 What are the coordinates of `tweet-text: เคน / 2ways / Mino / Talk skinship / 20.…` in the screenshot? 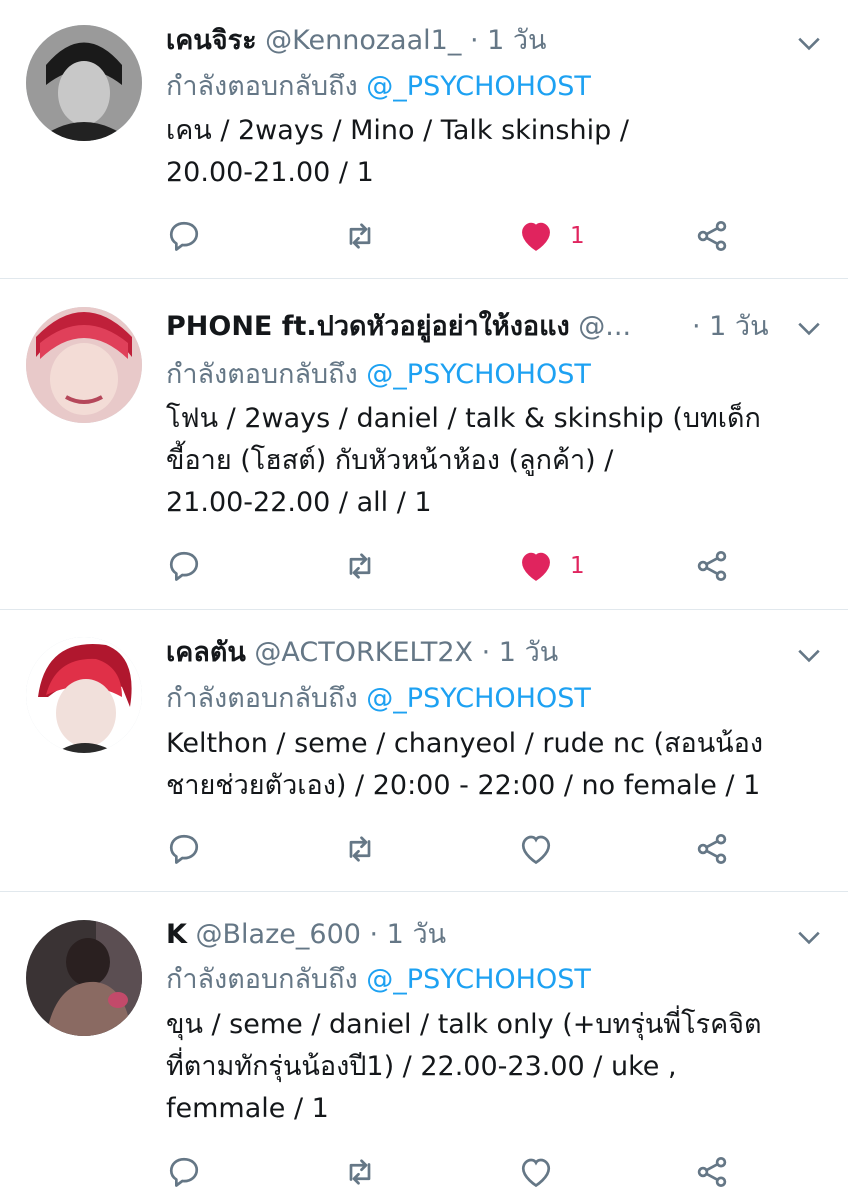 It's located at (494, 152).